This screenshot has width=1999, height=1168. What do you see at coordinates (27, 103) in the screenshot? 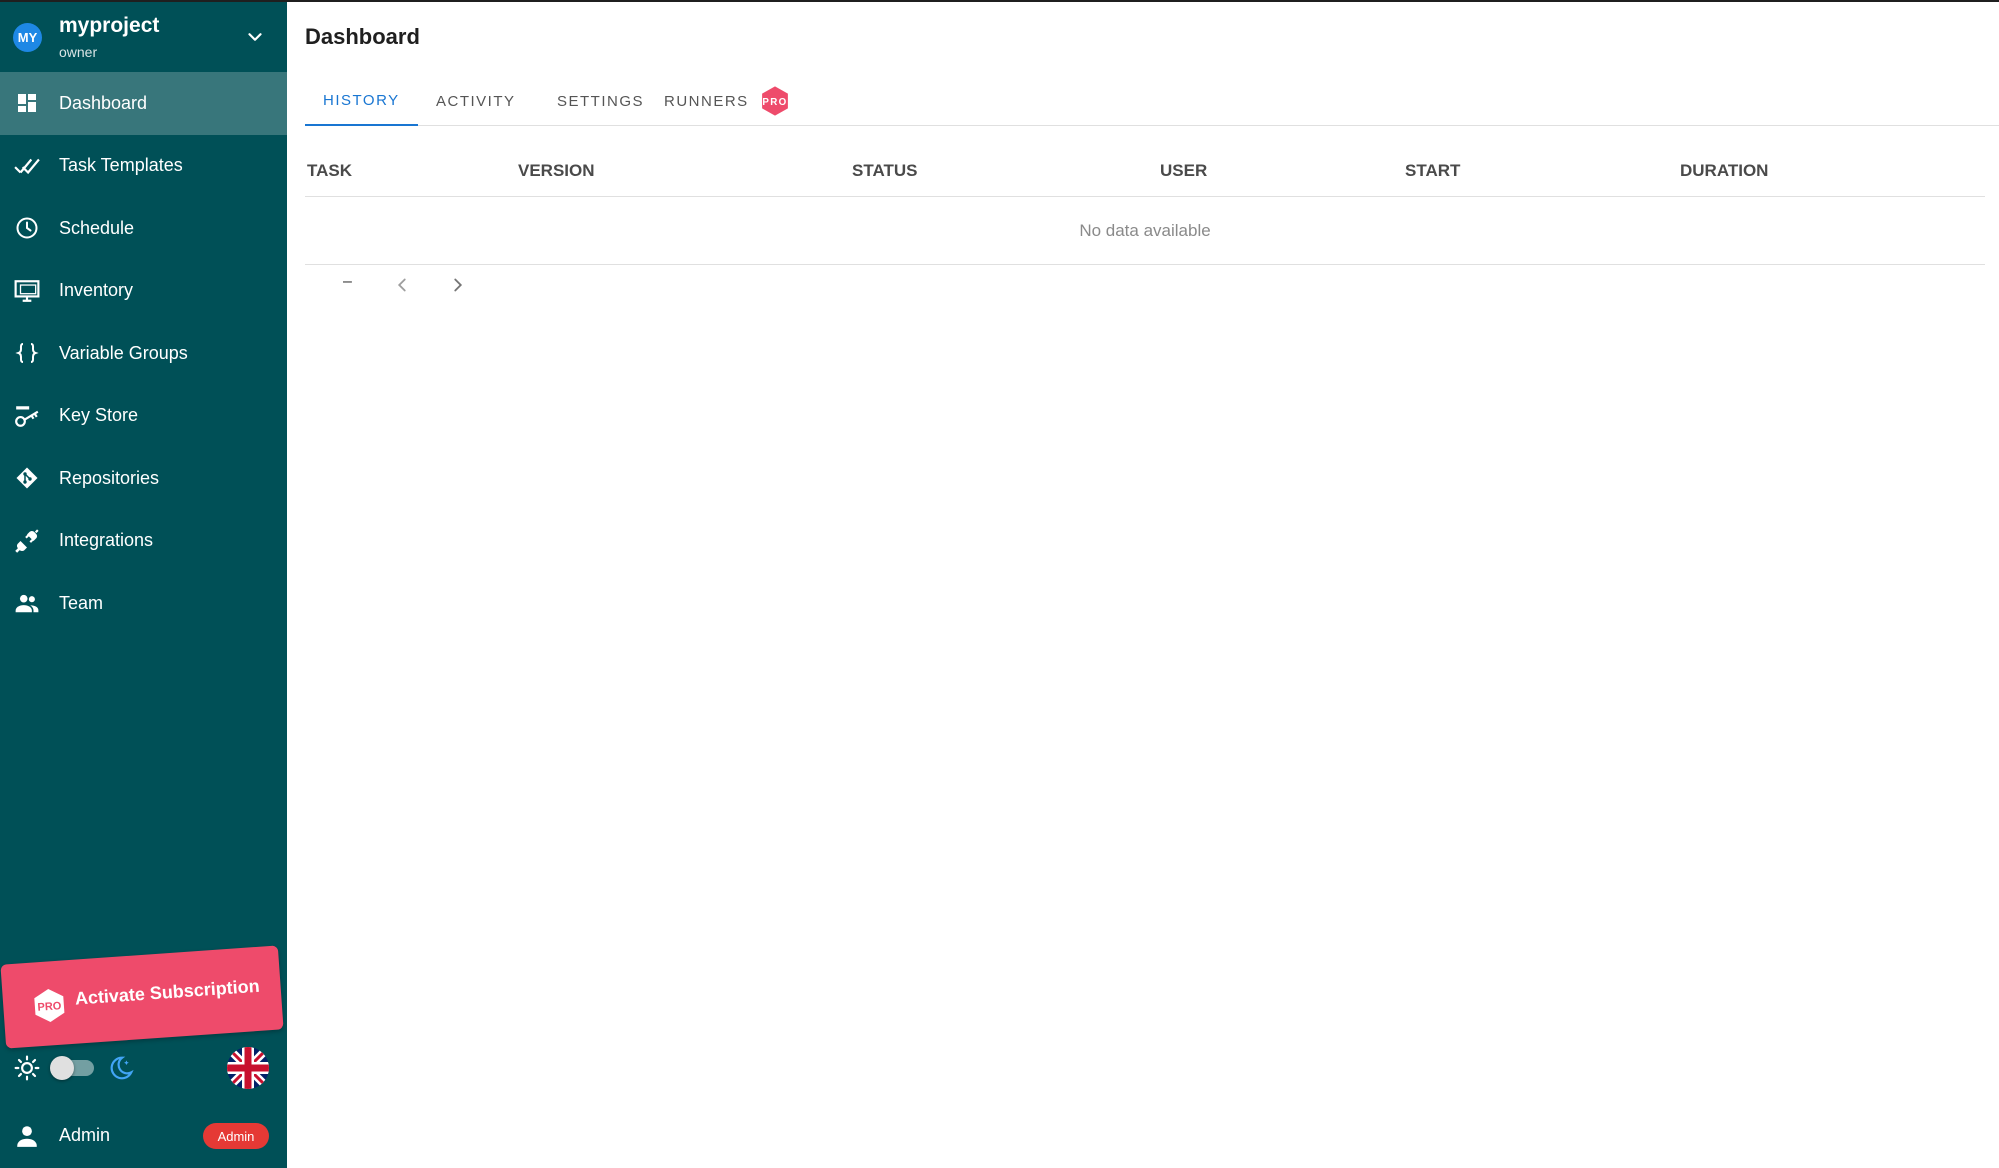
I see `dashboard-icon` at bounding box center [27, 103].